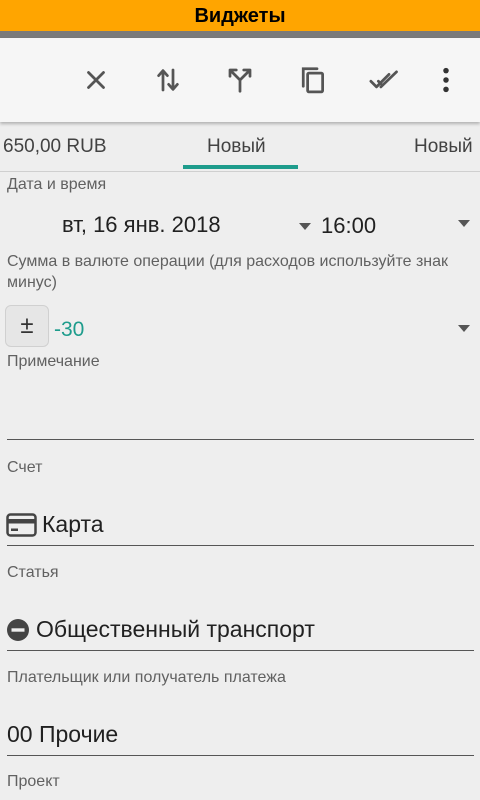 The height and width of the screenshot is (800, 480). What do you see at coordinates (240, 34) in the screenshot?
I see `title-bar-divider` at bounding box center [240, 34].